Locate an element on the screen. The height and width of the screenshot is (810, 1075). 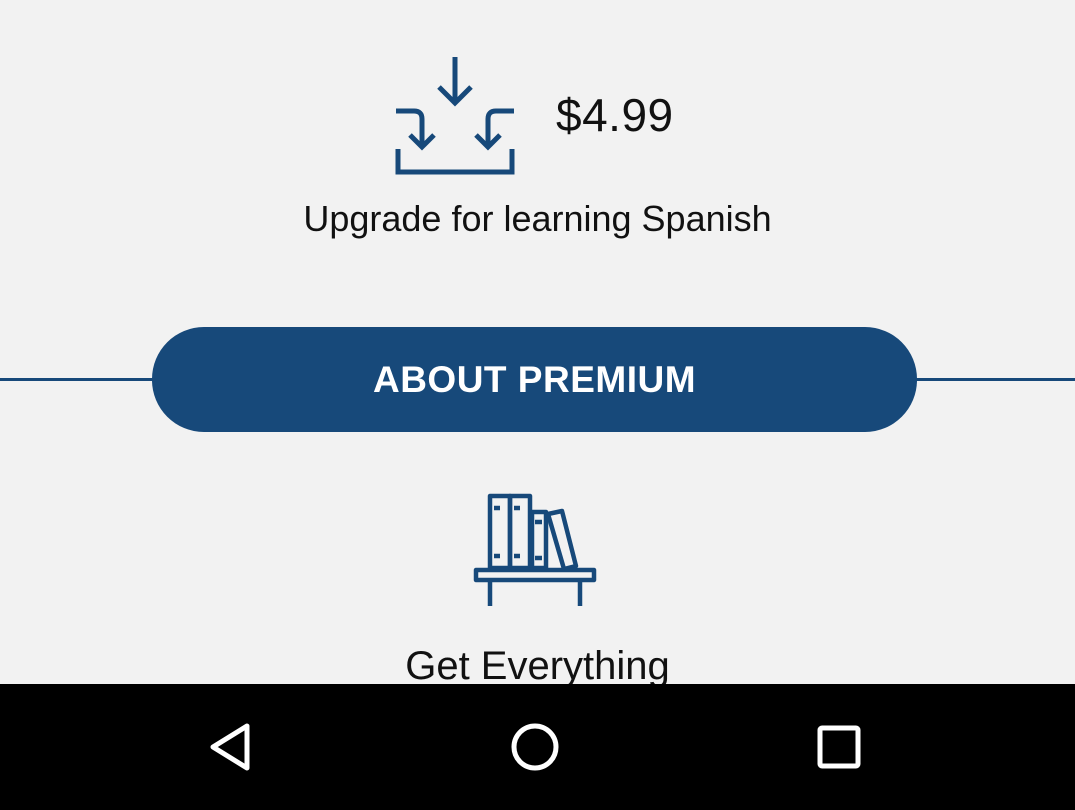
back-button is located at coordinates (232, 747).